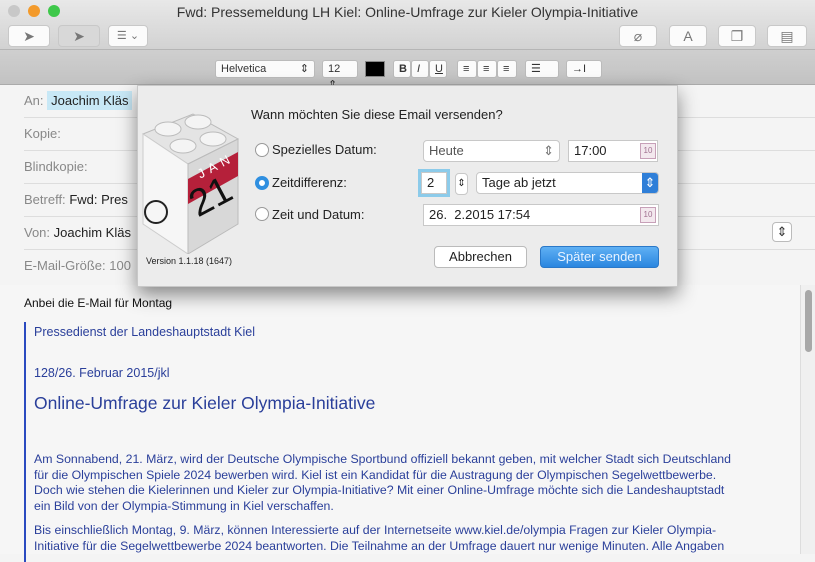 The width and height of the screenshot is (815, 562). I want to click on list-icon: ☰ ⌄, so click(128, 36).